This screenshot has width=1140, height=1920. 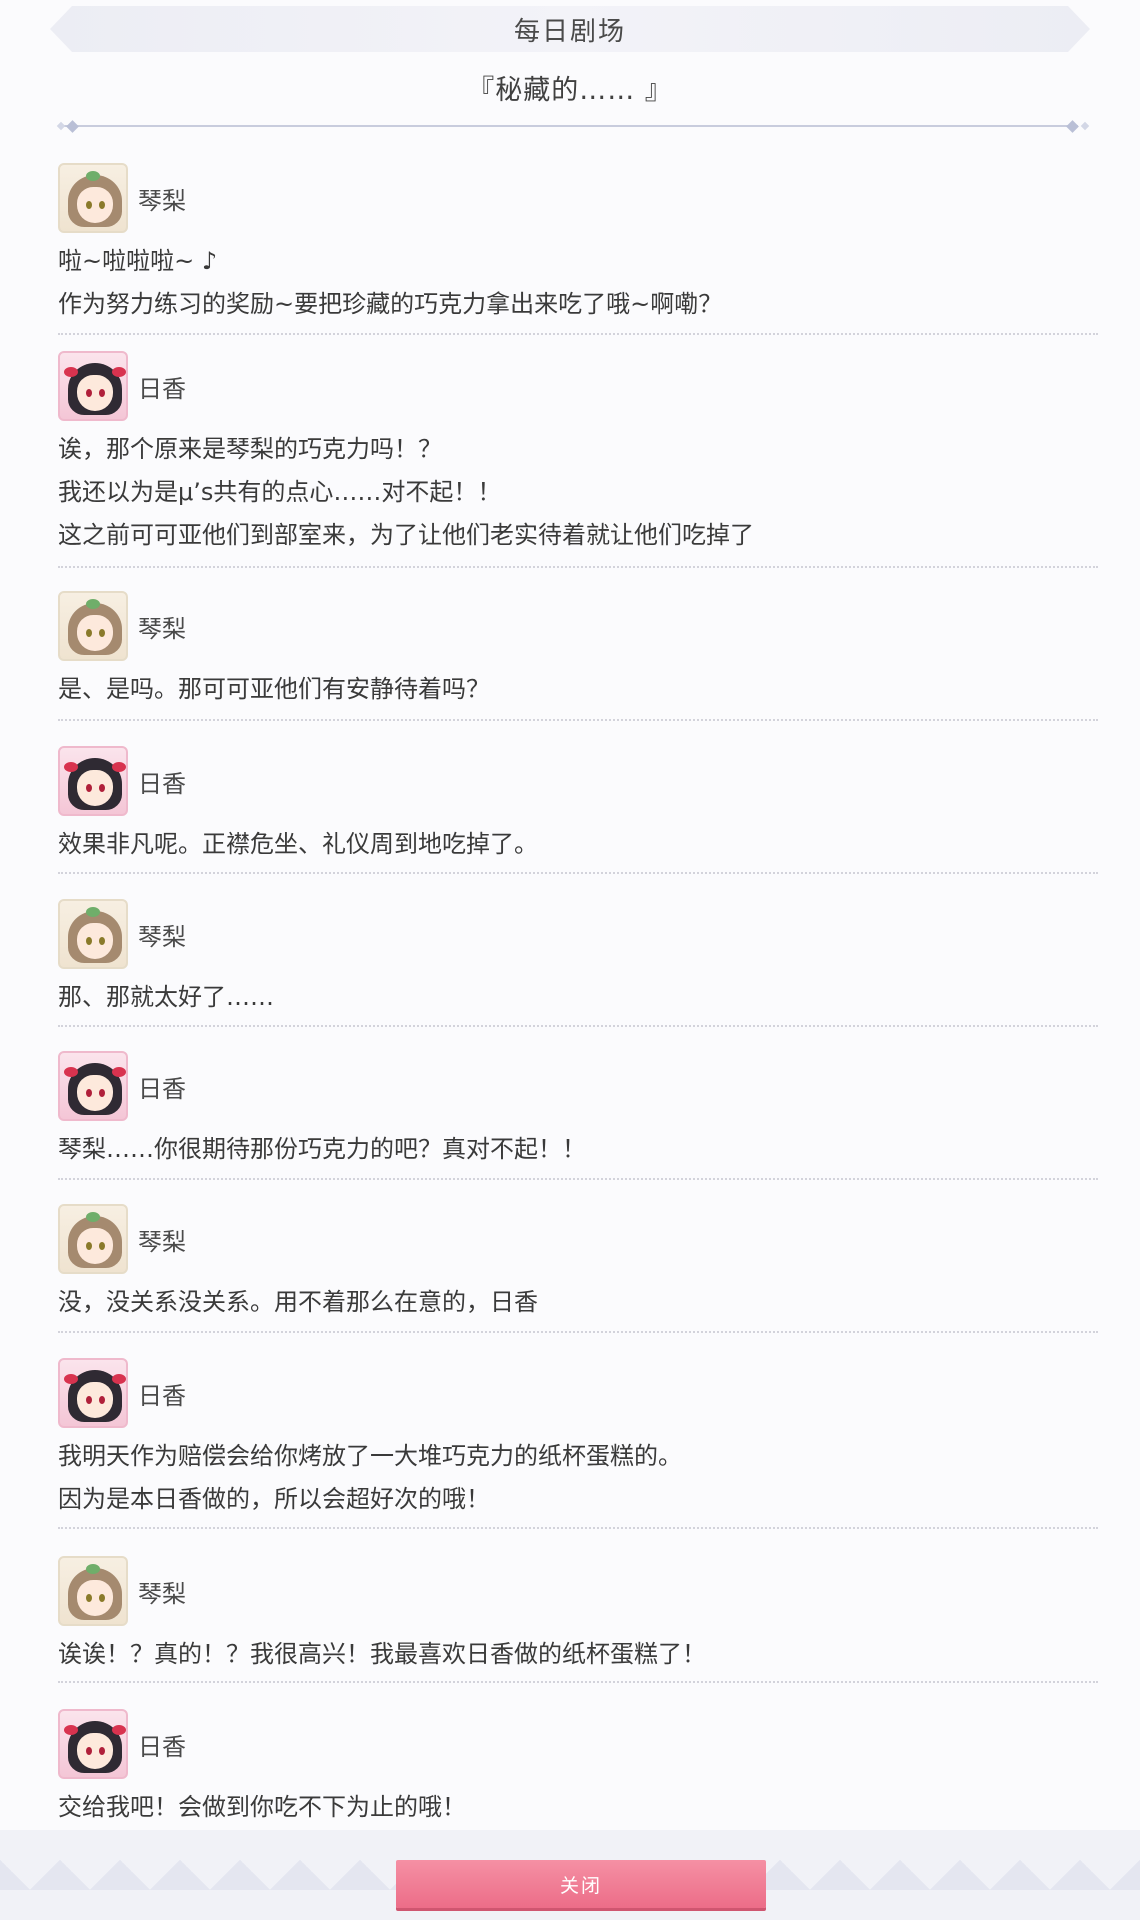 I want to click on dialogue-line: 是、是吗。那可可亚他们有安静待着吗？, so click(x=274, y=689).